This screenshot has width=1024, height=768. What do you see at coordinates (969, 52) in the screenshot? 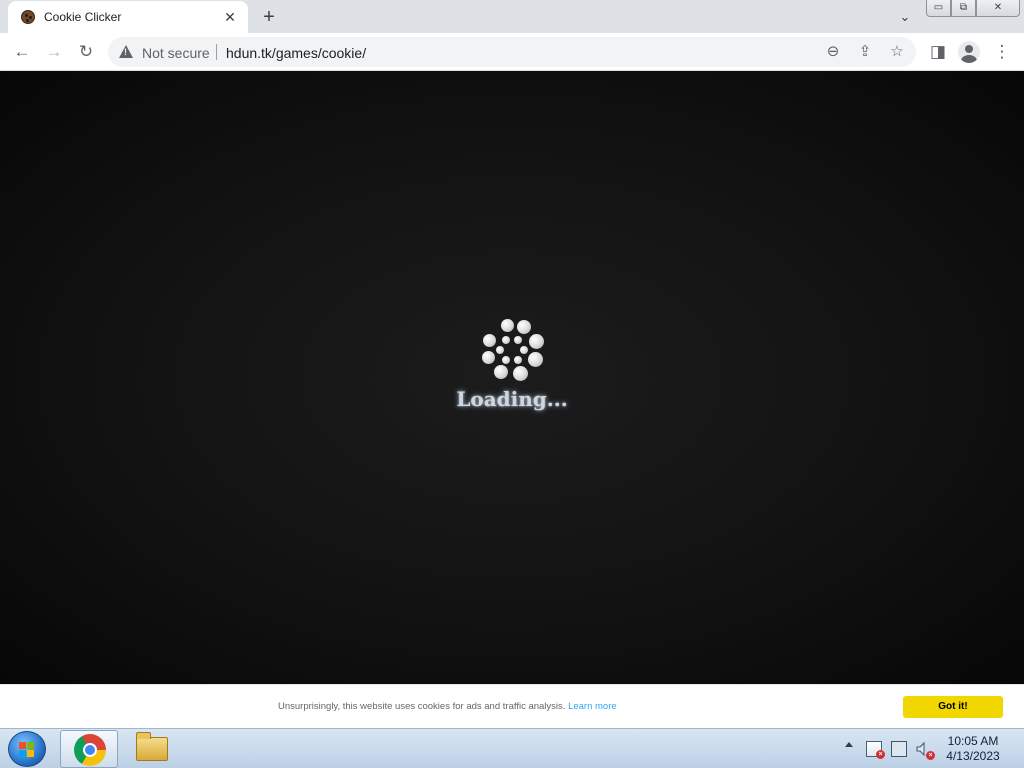
I see `profile-avatar-icon` at bounding box center [969, 52].